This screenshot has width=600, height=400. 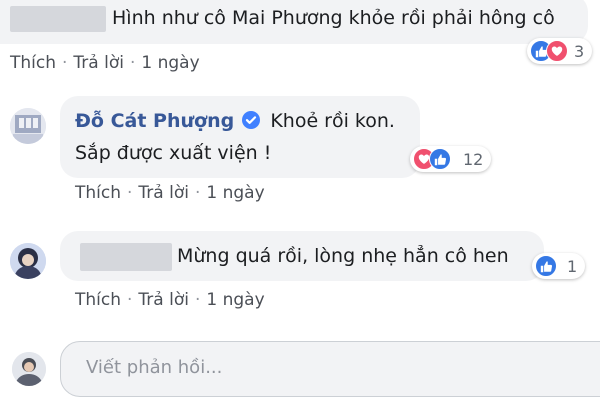 What do you see at coordinates (473, 159) in the screenshot?
I see `reaction-count: 12` at bounding box center [473, 159].